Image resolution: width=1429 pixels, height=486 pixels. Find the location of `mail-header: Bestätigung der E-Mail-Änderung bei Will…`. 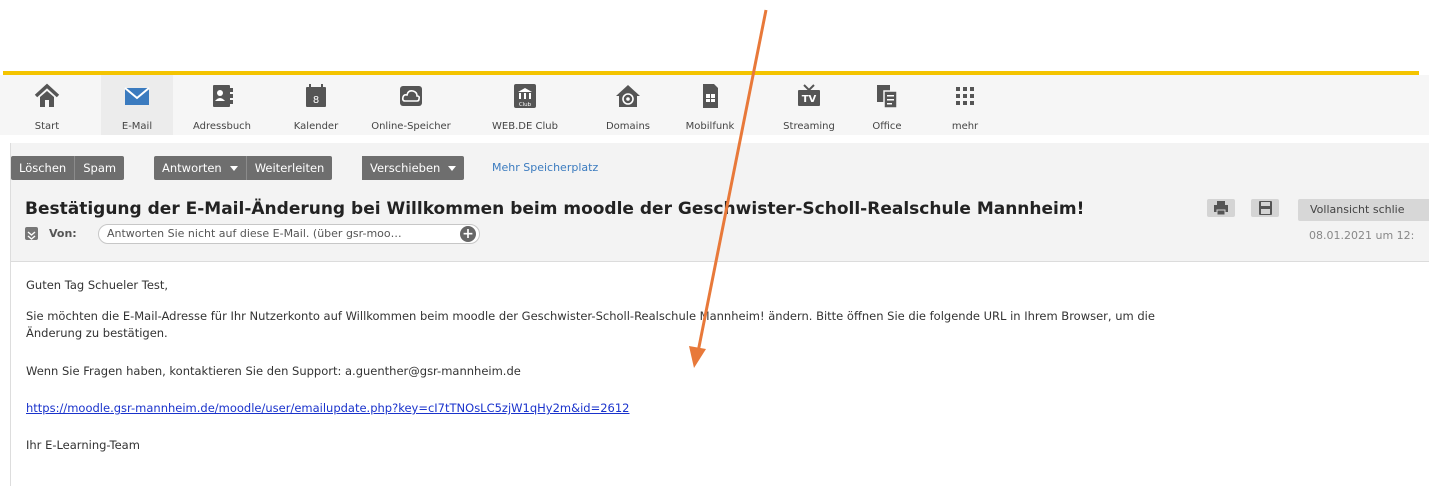

mail-header: Bestätigung der E-Mail-Änderung bei Will… is located at coordinates (719, 227).